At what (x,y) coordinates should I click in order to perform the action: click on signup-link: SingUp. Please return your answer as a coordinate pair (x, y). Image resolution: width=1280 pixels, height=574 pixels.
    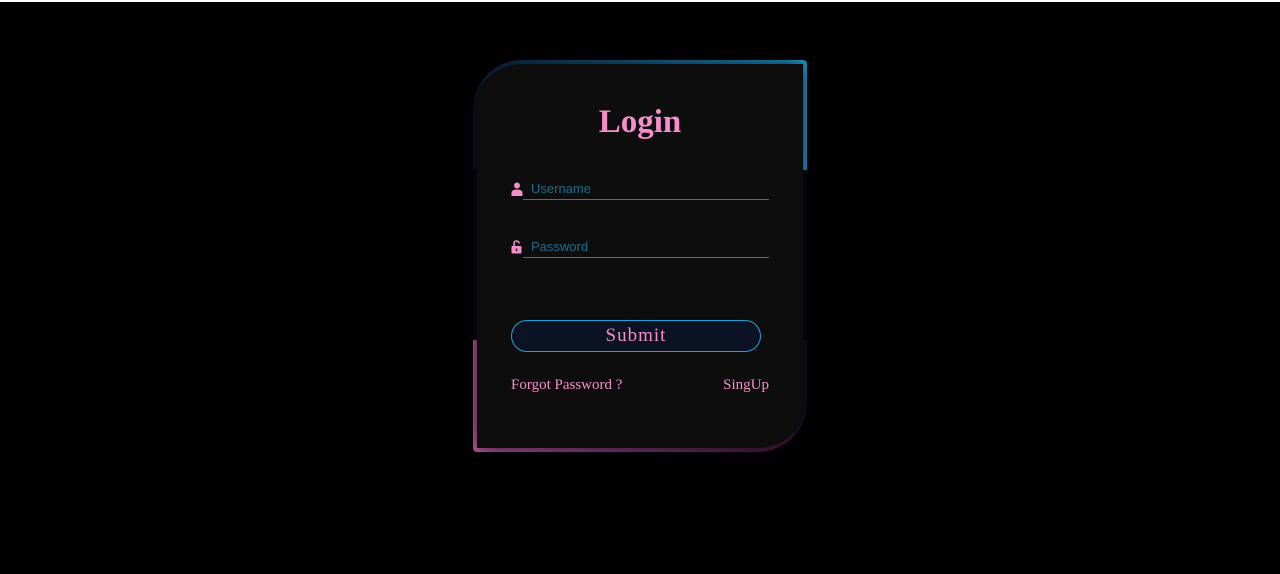
    Looking at the image, I should click on (746, 385).